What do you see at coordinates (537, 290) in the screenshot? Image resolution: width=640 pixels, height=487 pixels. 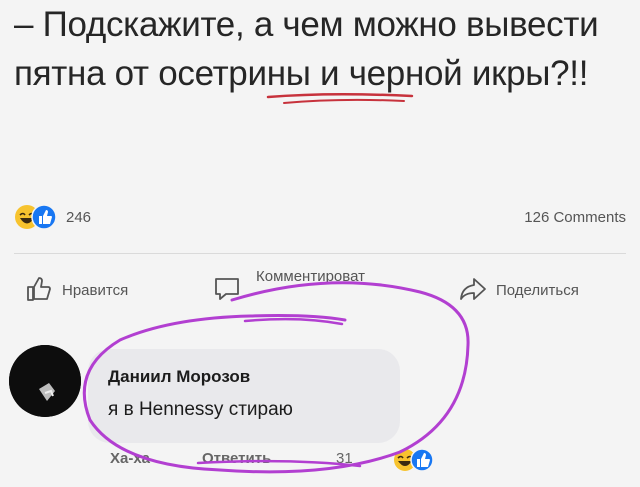 I see `share-label: Поделиться` at bounding box center [537, 290].